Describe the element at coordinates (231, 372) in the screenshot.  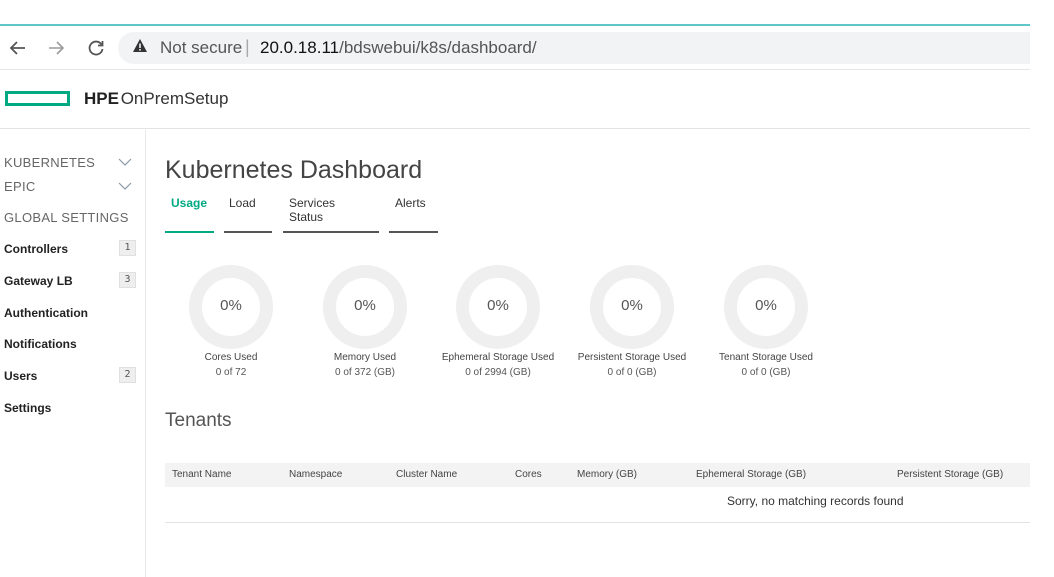
I see `cores-gauge-sub: 0 of 72` at that location.